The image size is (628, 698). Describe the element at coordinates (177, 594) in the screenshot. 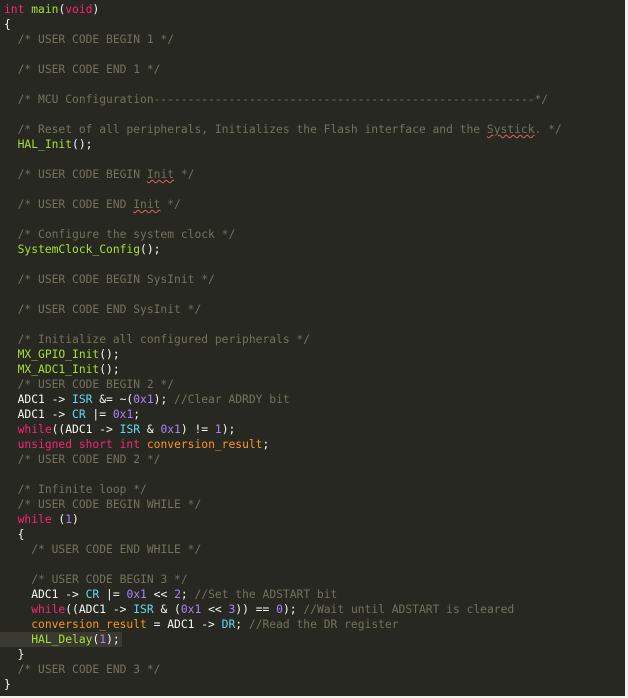

I see `code-token-number: 2` at that location.